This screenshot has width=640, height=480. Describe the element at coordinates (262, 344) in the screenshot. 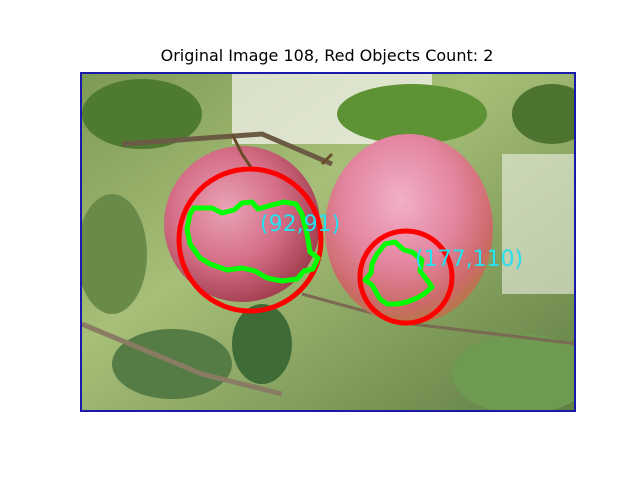

I see `leaf` at that location.